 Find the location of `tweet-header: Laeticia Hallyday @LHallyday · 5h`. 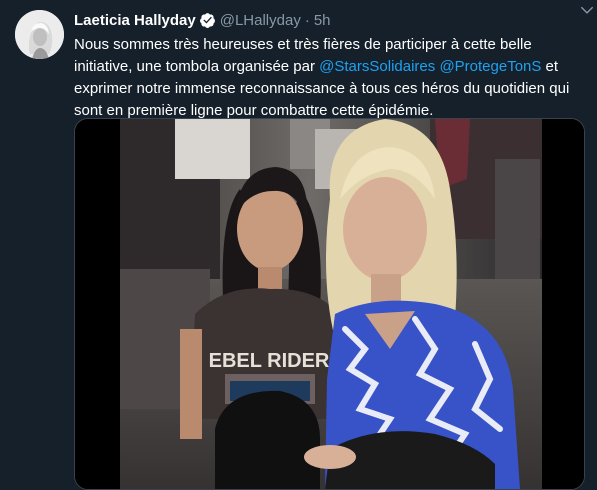

tweet-header: Laeticia Hallyday @LHallyday · 5h is located at coordinates (328, 20).